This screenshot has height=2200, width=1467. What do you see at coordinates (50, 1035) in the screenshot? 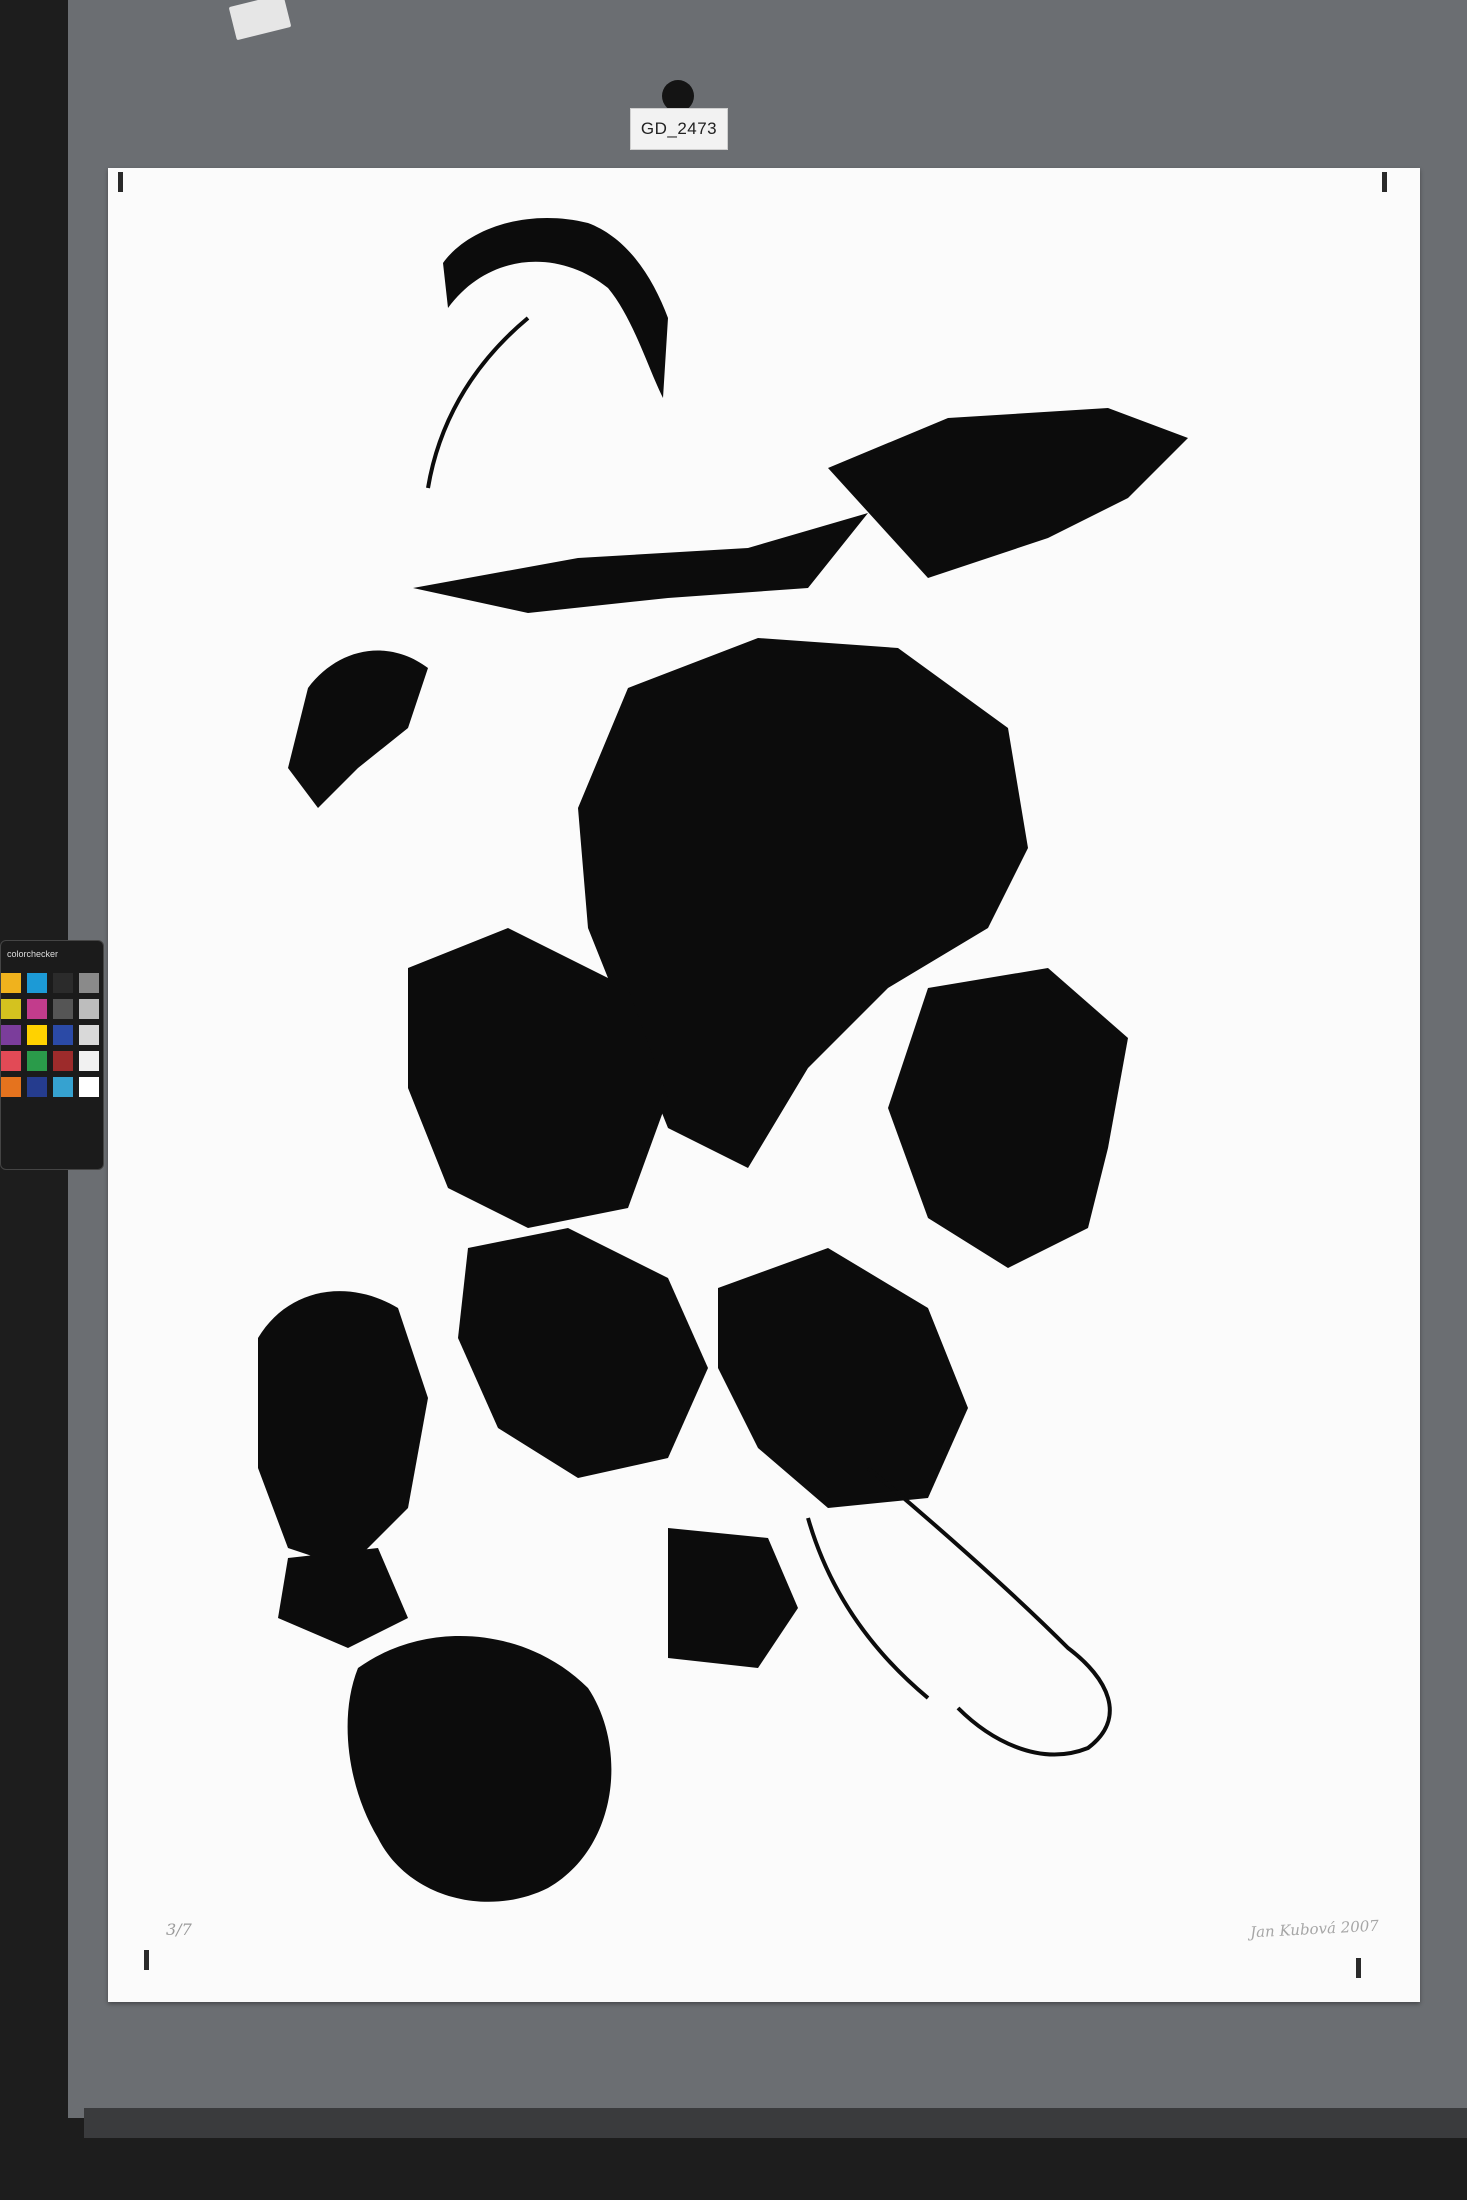
I see `color-patch-grid` at bounding box center [50, 1035].